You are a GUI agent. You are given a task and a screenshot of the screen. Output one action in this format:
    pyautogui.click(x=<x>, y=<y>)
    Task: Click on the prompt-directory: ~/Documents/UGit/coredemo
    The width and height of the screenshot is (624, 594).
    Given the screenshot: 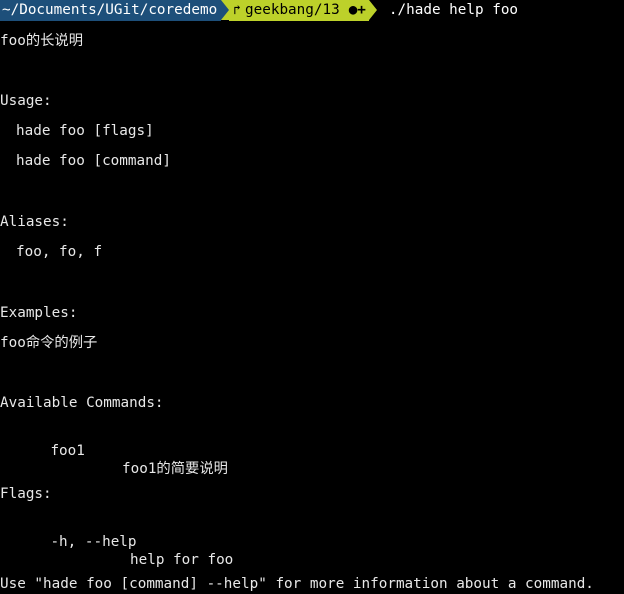 What is the action you would take?
    pyautogui.click(x=111, y=10)
    